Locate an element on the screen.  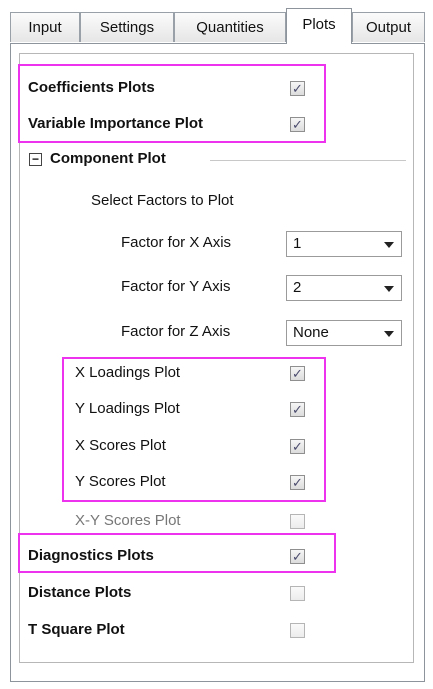
tab-settings: Settings is located at coordinates (127, 27).